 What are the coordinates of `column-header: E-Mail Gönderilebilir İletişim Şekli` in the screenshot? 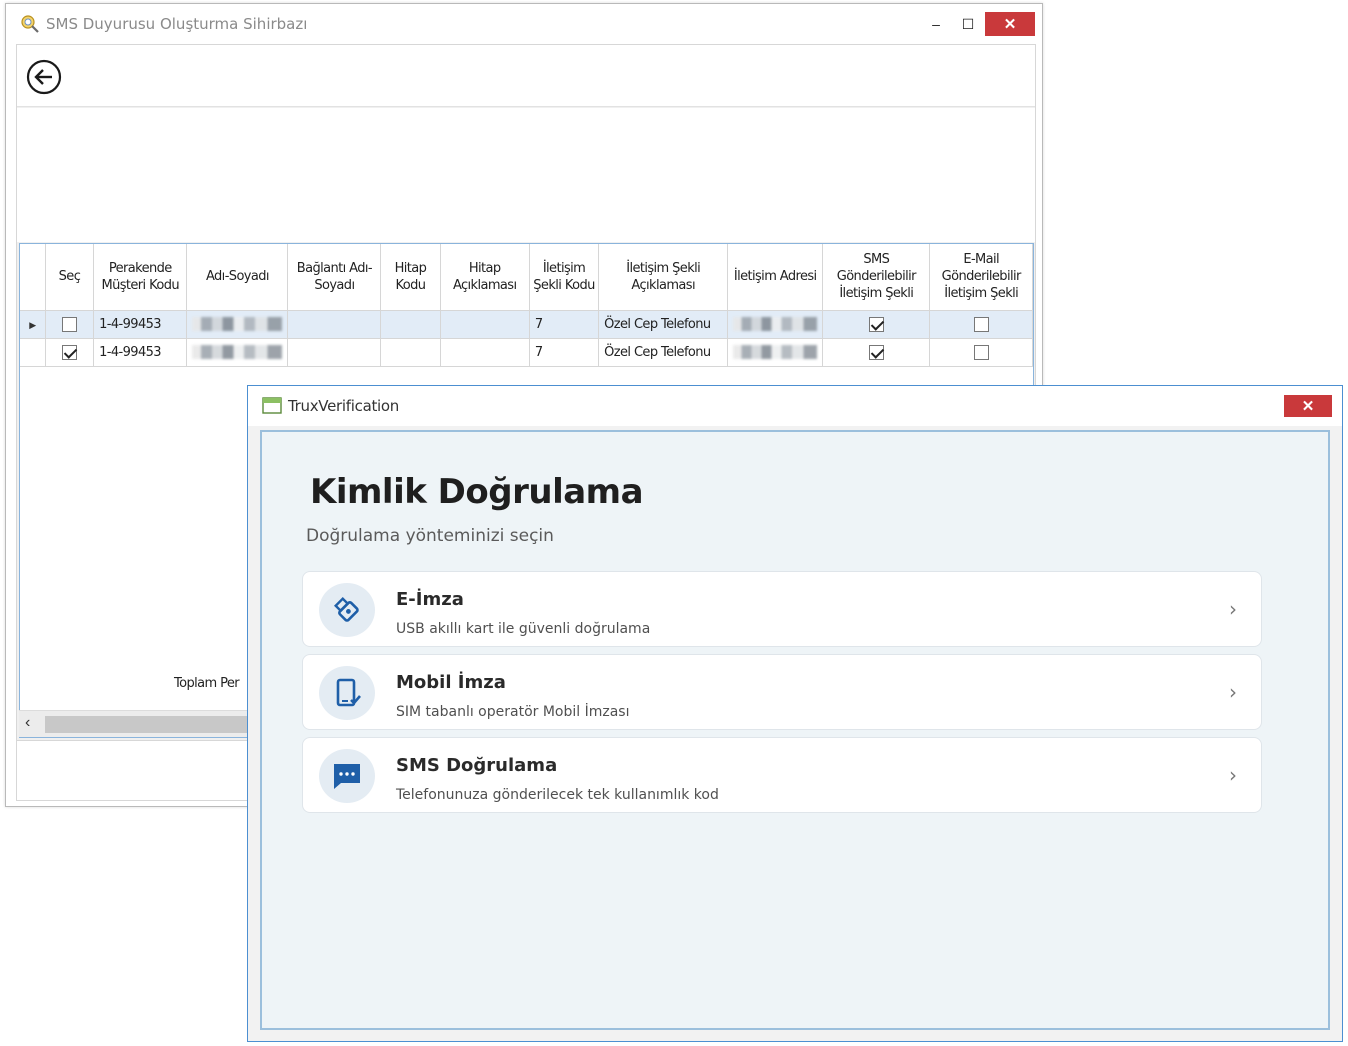 It's located at (981, 277).